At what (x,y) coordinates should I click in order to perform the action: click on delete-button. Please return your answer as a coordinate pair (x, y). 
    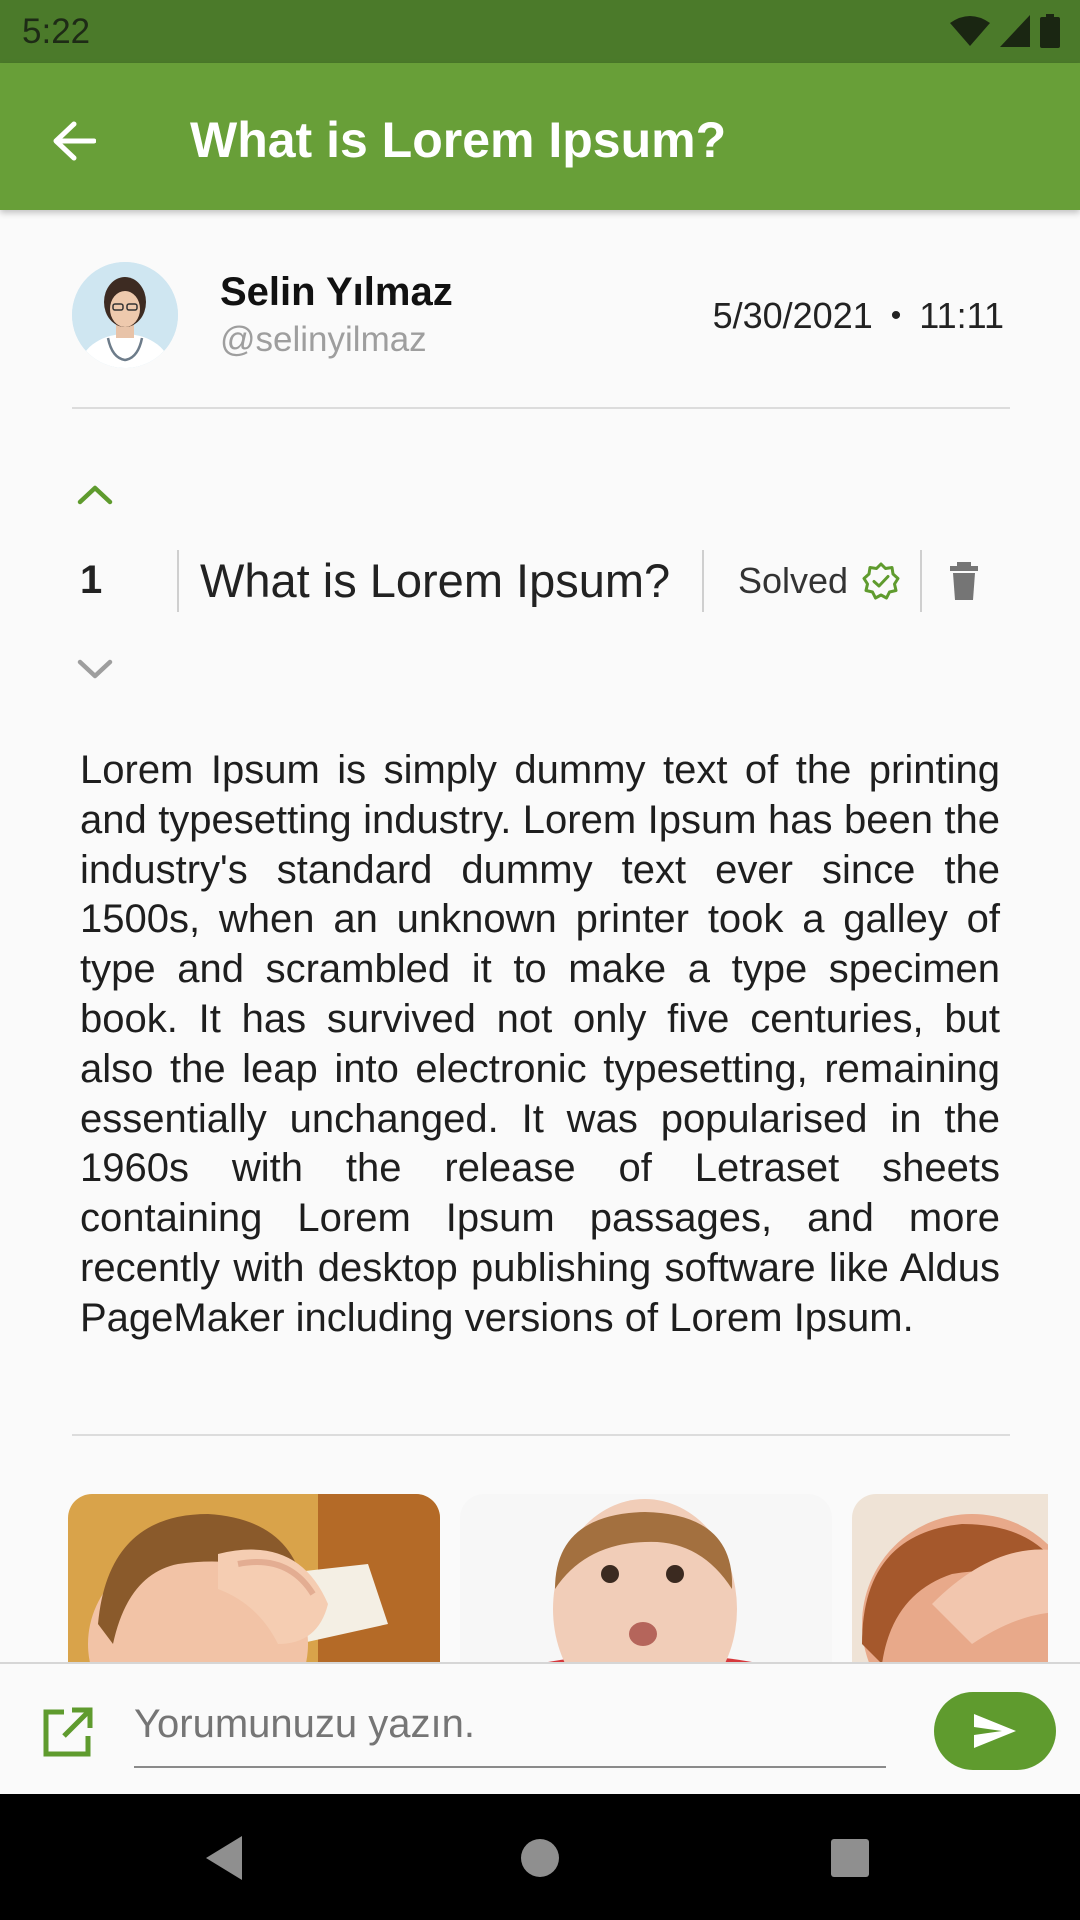
    Looking at the image, I should click on (964, 582).